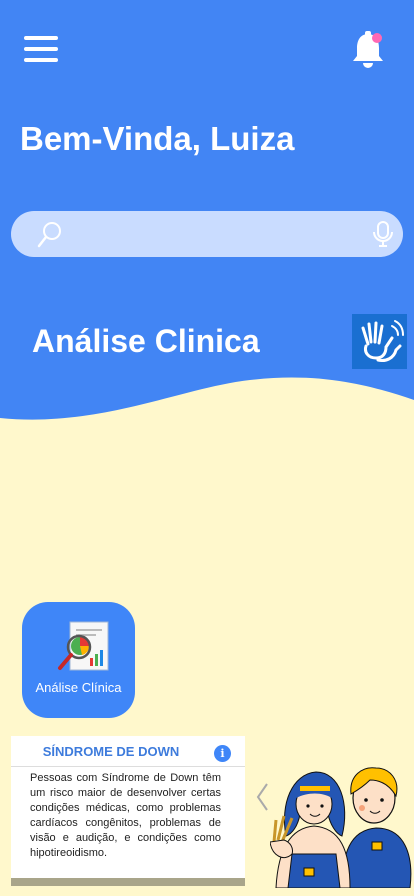 The height and width of the screenshot is (896, 414). I want to click on clinical-report-icon, so click(83, 646).